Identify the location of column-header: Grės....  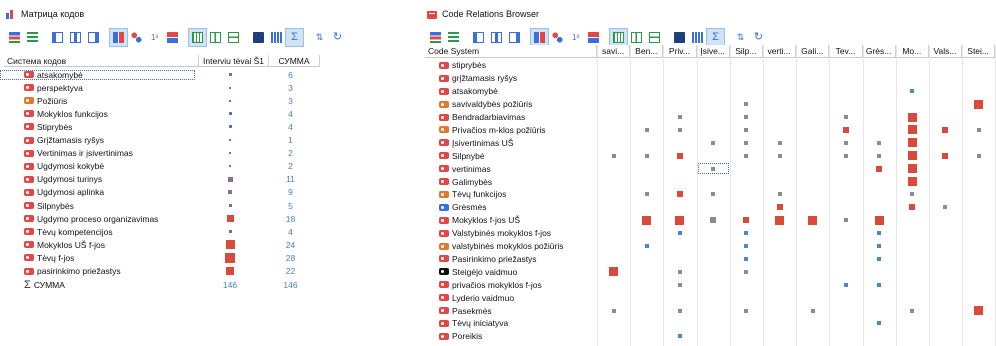
(879, 51).